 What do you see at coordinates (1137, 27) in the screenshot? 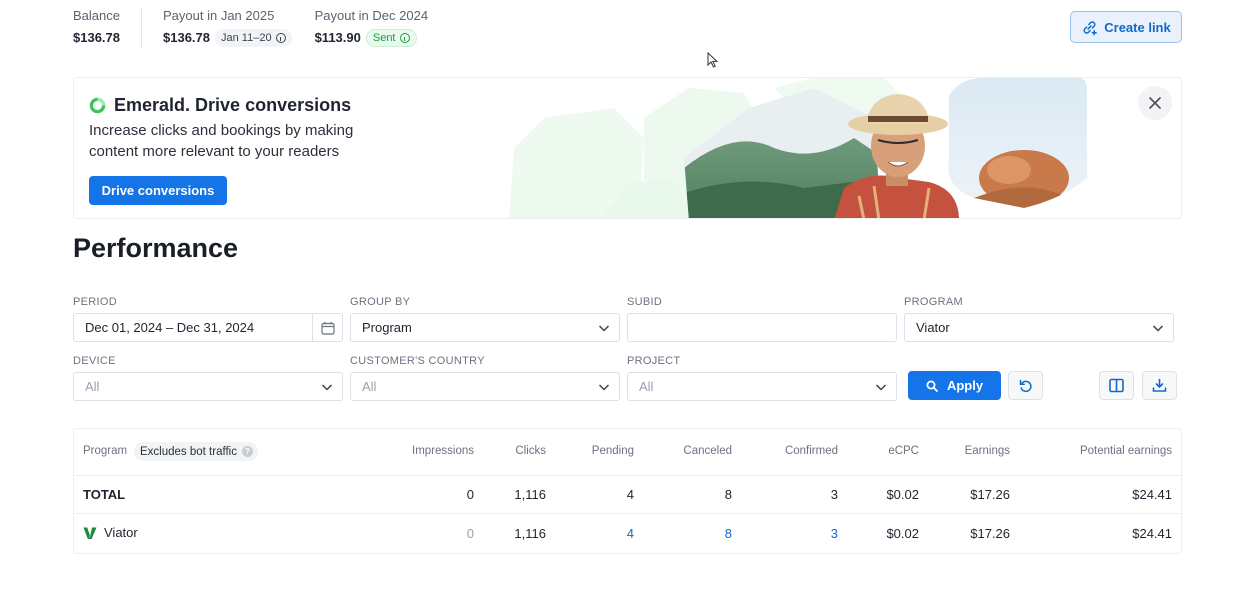
I see `create-link-label: Create link` at bounding box center [1137, 27].